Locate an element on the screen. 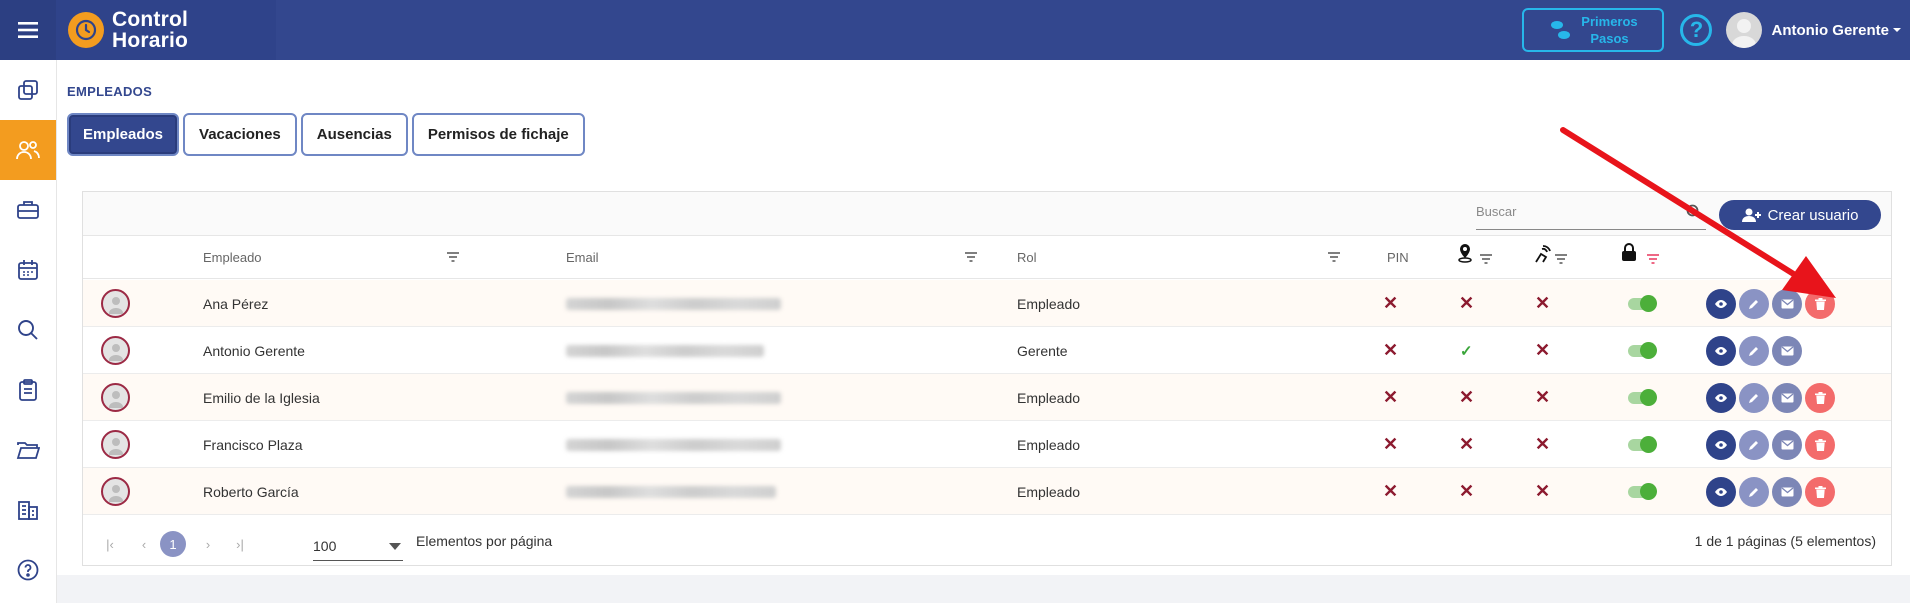 Image resolution: width=1910 pixels, height=603 pixels. nfc-status-x-icon: ✕ is located at coordinates (1543, 491).